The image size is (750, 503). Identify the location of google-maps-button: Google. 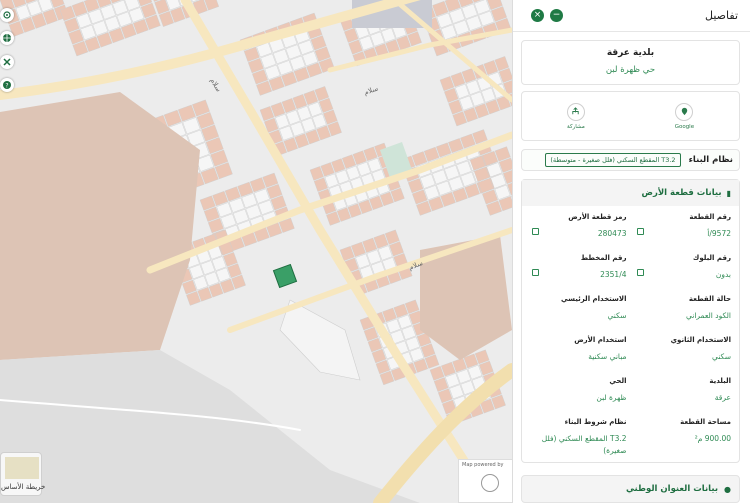
(684, 116).